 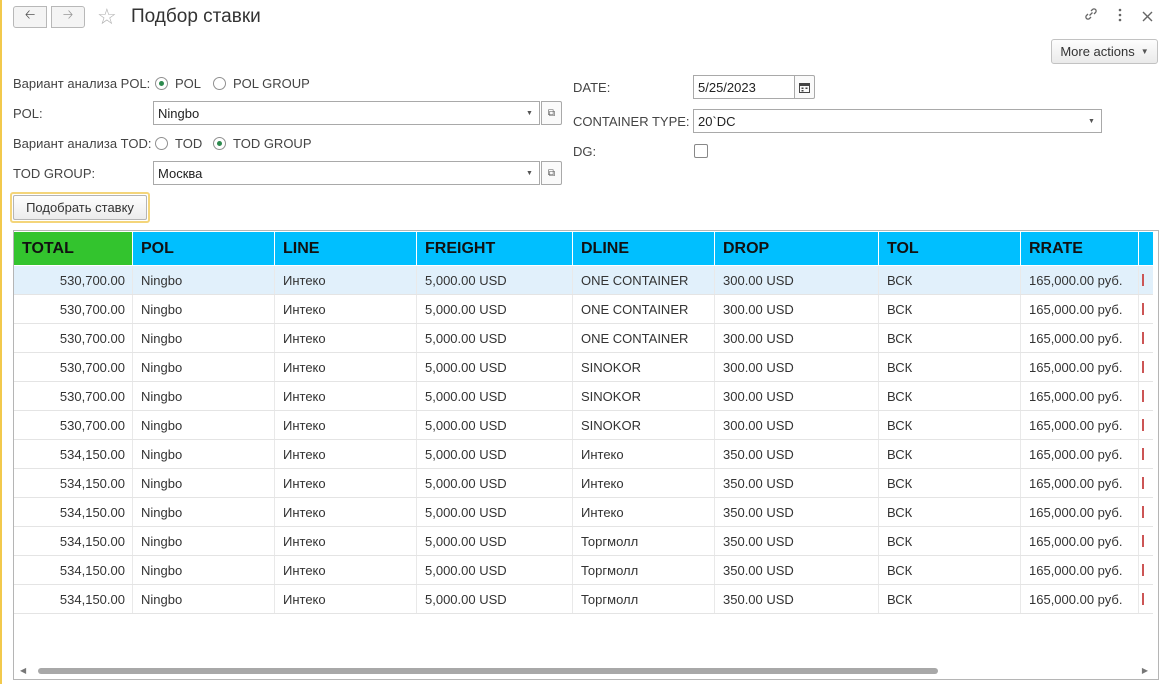 What do you see at coordinates (1097, 51) in the screenshot?
I see `more-actions-label: More actions` at bounding box center [1097, 51].